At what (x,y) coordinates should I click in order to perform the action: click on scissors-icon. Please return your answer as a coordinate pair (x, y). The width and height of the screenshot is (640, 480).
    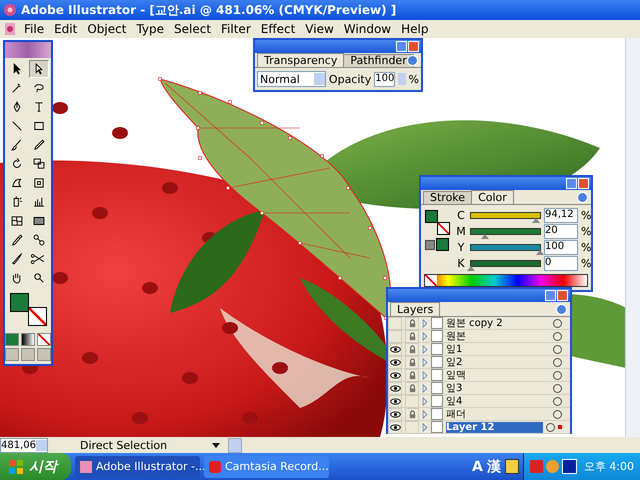
    Looking at the image, I should click on (39, 259).